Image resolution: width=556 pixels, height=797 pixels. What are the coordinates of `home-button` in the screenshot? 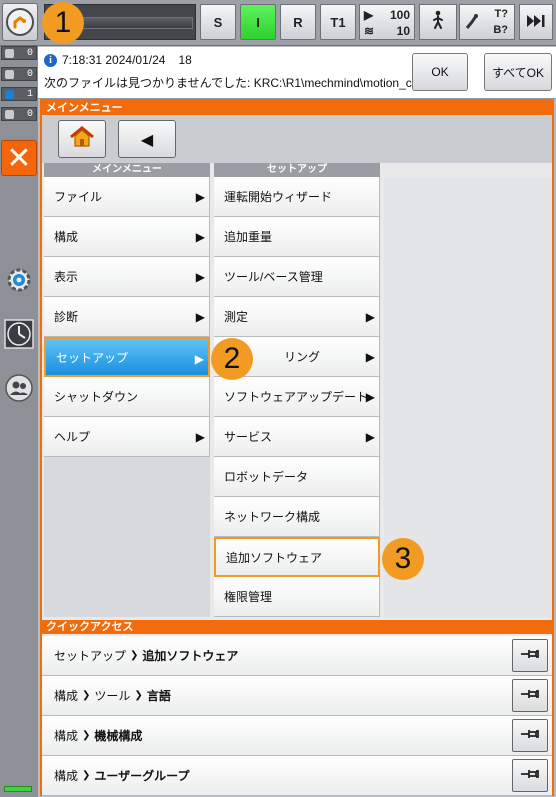 It's located at (82, 139).